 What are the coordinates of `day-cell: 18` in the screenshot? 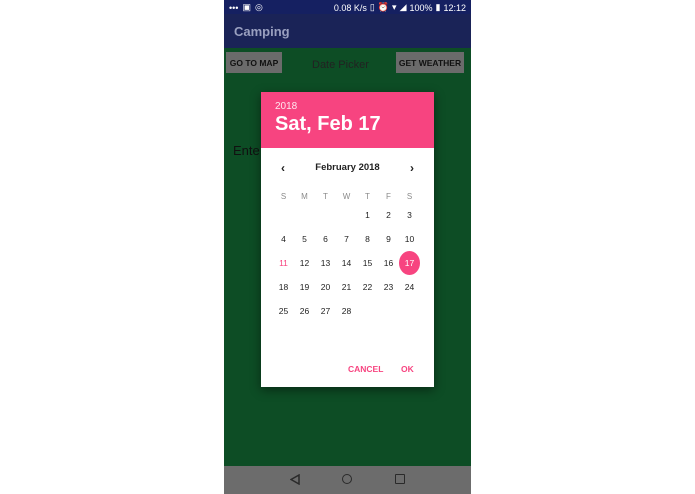 It's located at (283, 287).